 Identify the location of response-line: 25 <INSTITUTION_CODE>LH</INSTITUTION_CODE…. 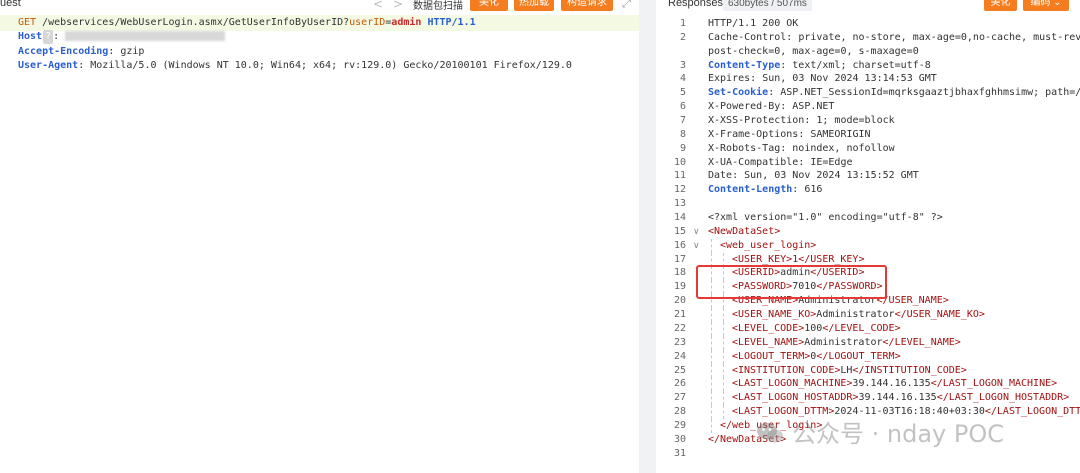
(868, 370).